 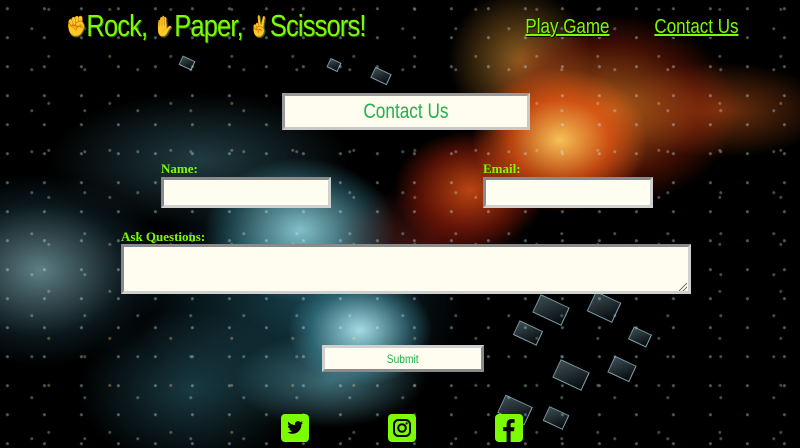 I want to click on rock-hand-icon: ✊, so click(x=76, y=26).